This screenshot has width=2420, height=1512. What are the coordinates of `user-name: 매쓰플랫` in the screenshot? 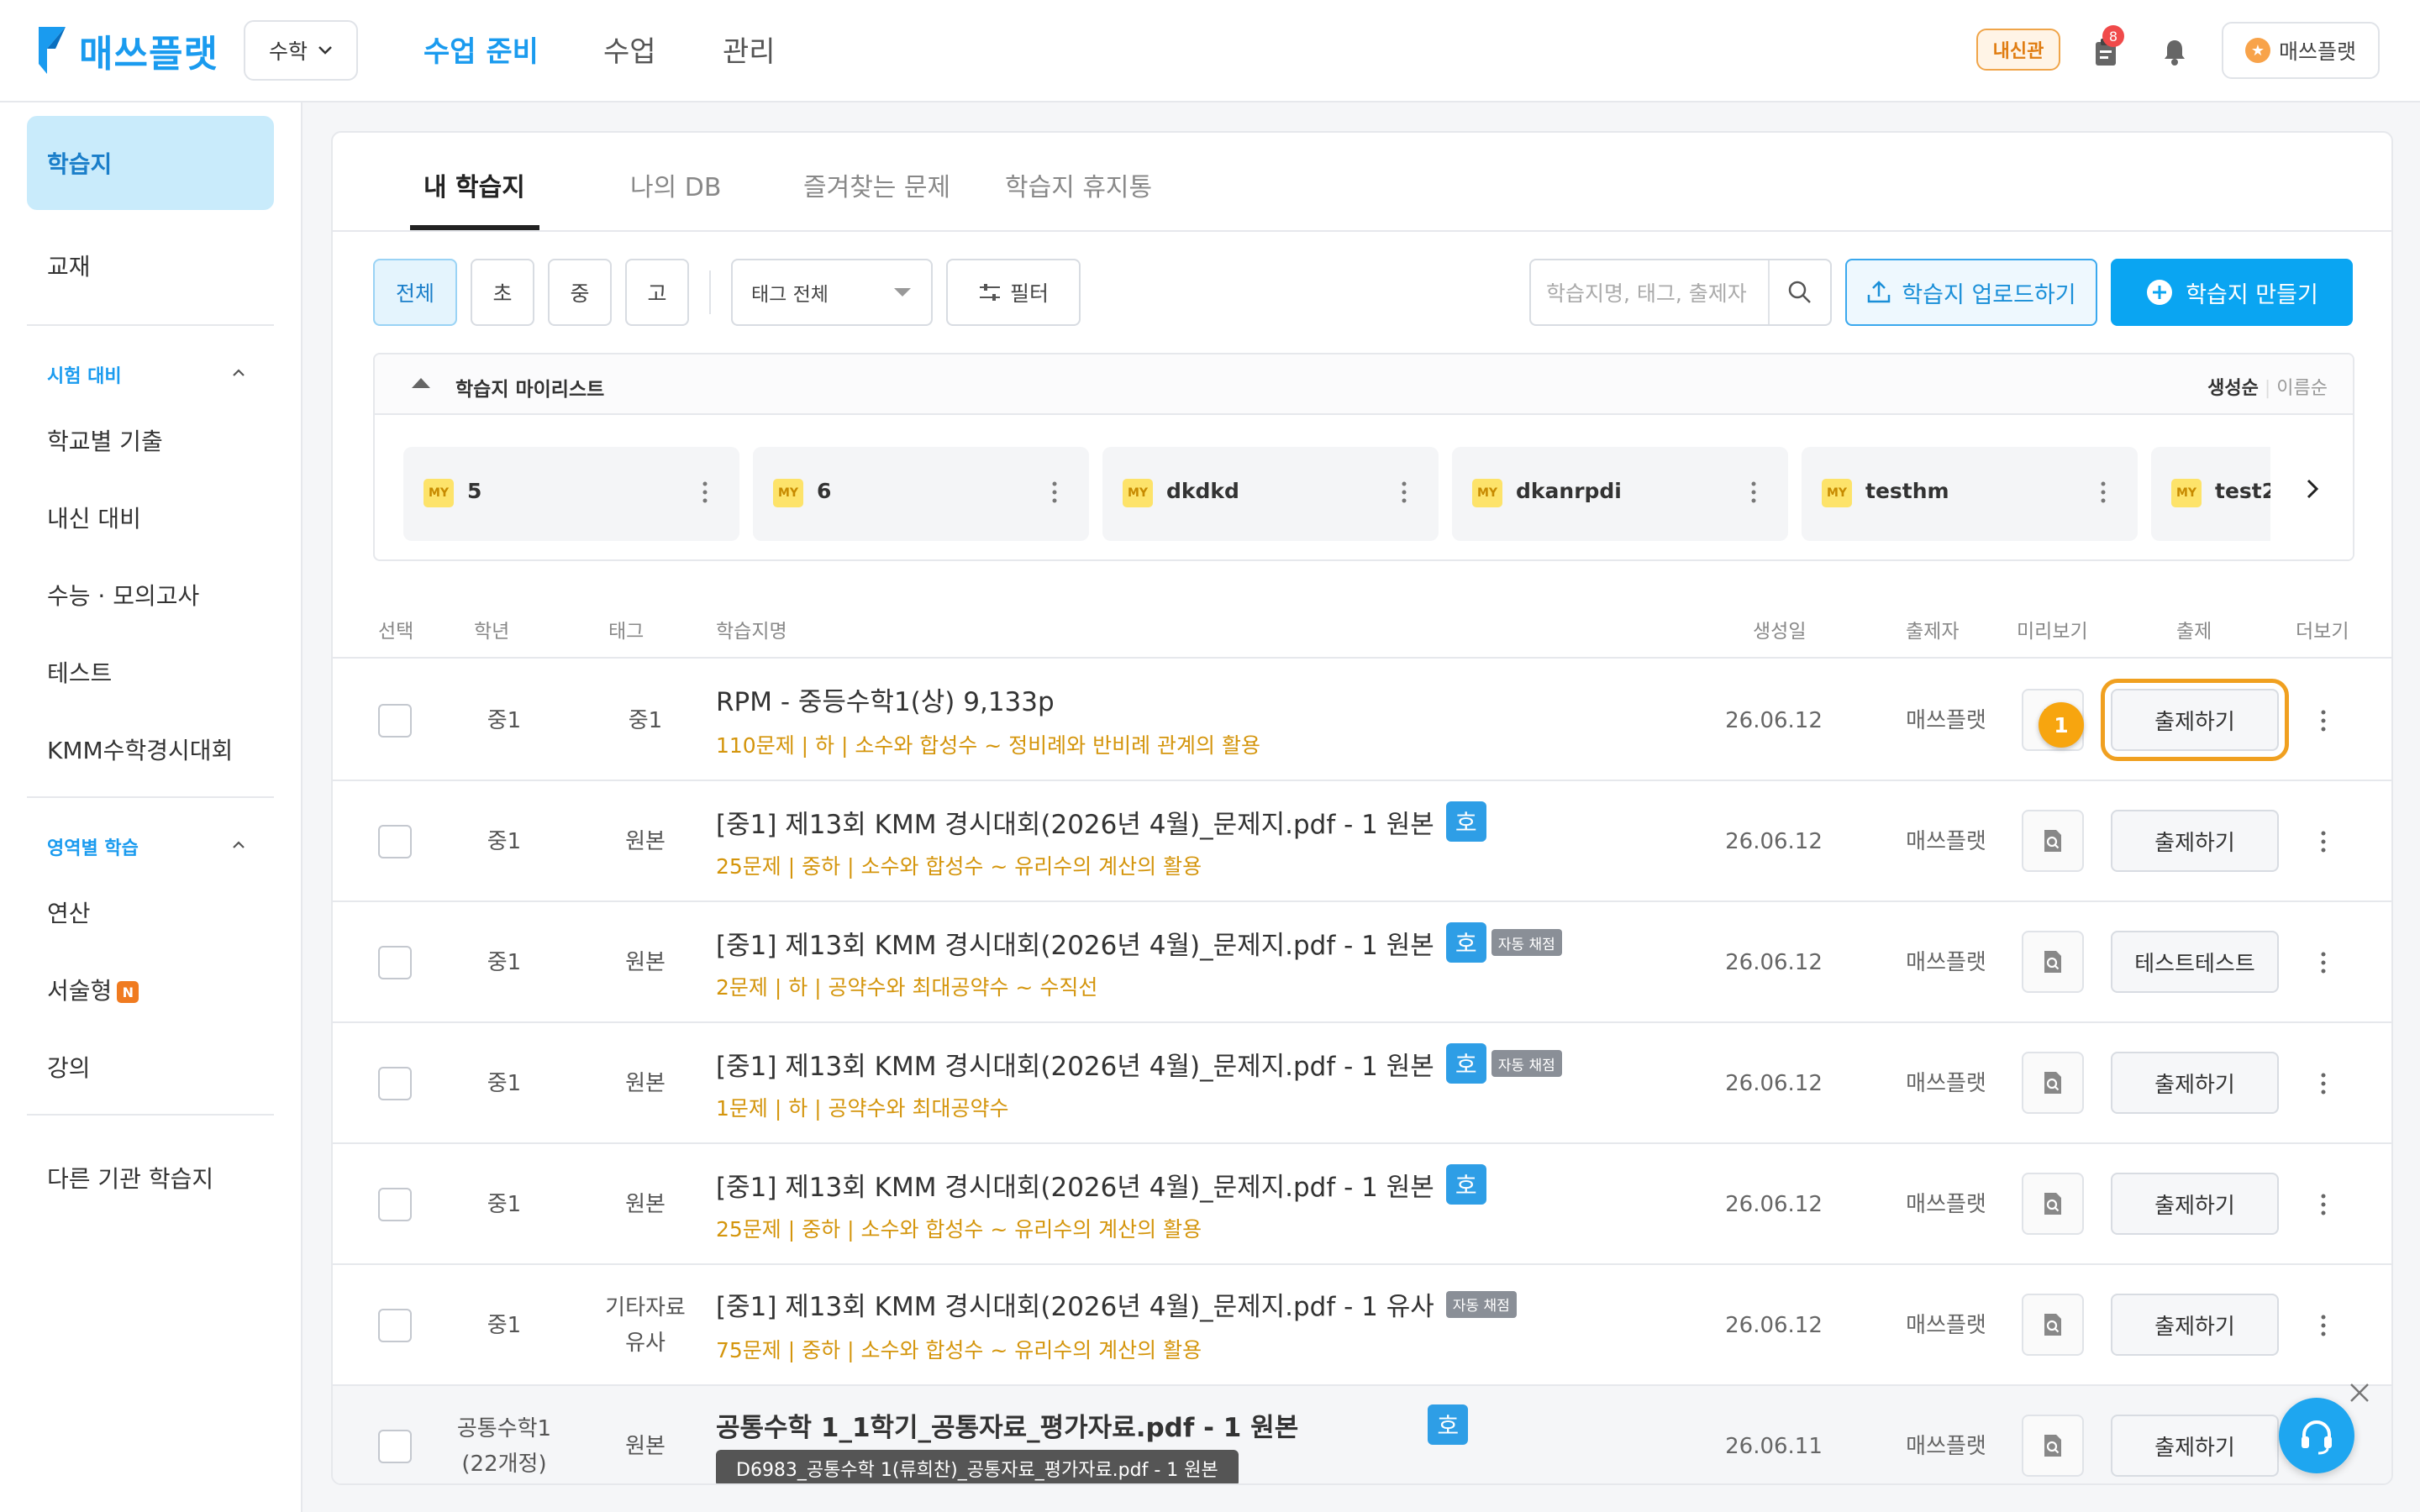 It's located at (2317, 51).